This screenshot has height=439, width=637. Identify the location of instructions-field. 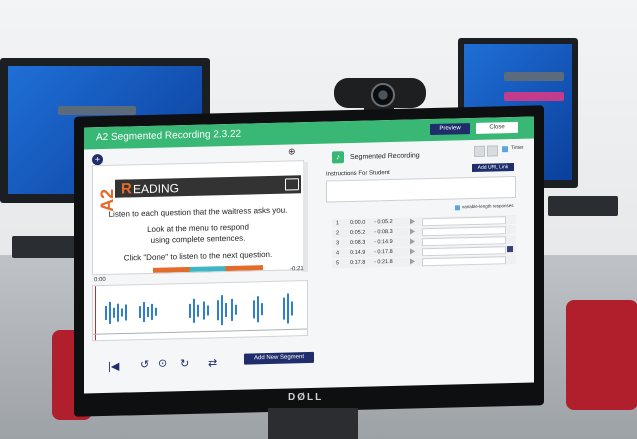
(421, 189).